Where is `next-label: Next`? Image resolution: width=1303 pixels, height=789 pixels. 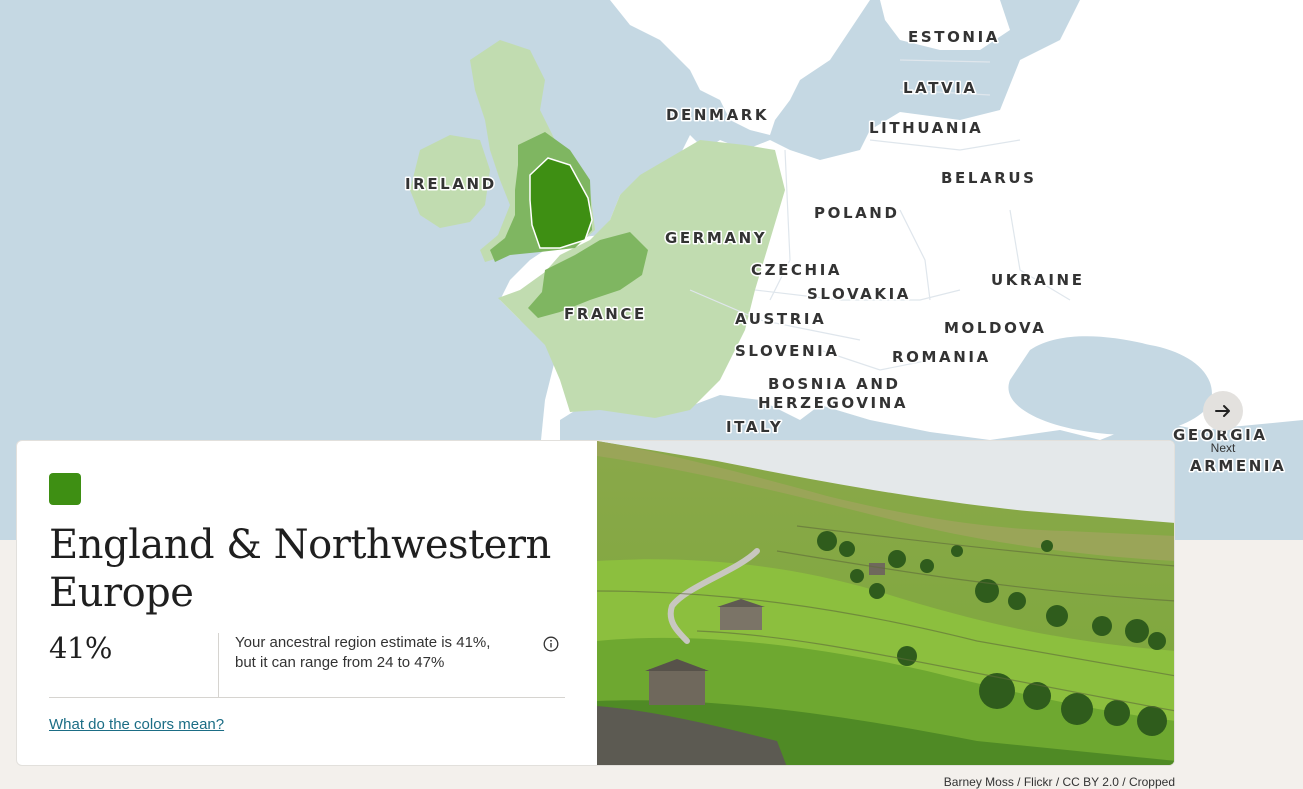
next-label: Next is located at coordinates (1223, 448).